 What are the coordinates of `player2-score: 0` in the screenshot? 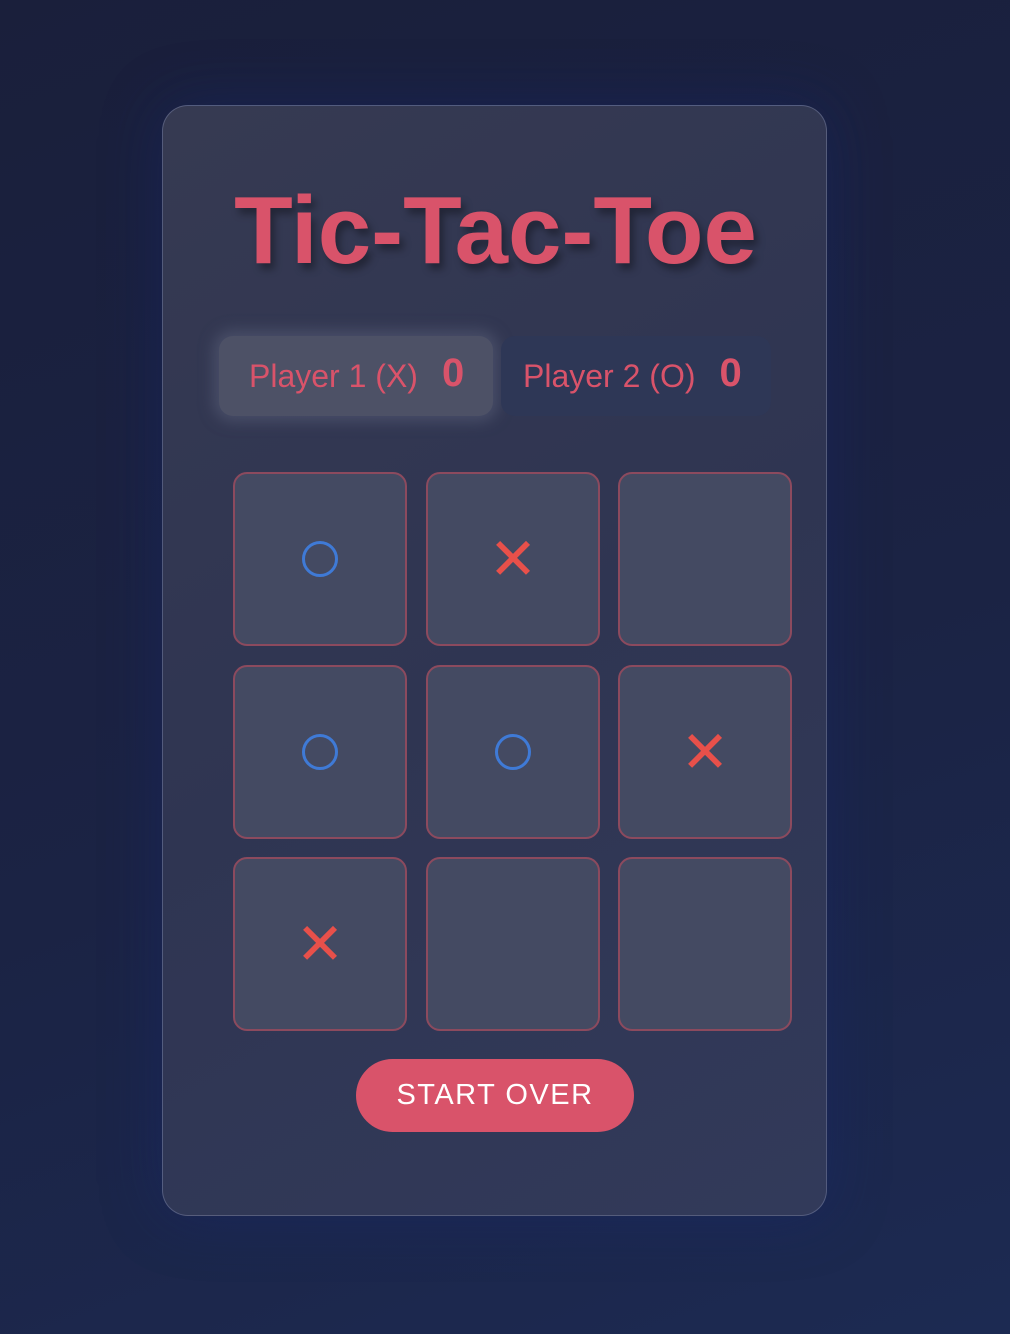 It's located at (730, 372).